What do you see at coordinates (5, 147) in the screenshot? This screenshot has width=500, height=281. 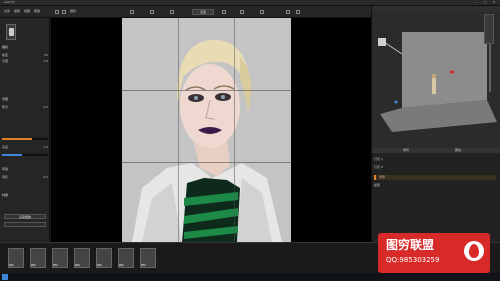 I see `brightness-label: 亮度` at bounding box center [5, 147].